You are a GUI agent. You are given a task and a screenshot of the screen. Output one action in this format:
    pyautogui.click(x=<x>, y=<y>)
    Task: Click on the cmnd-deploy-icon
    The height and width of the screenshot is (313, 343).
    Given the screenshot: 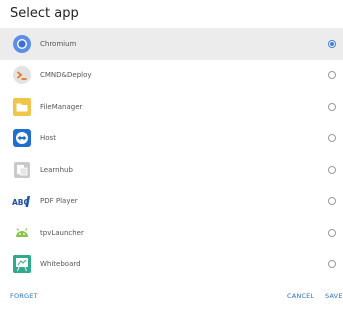 What is the action you would take?
    pyautogui.click(x=22, y=75)
    